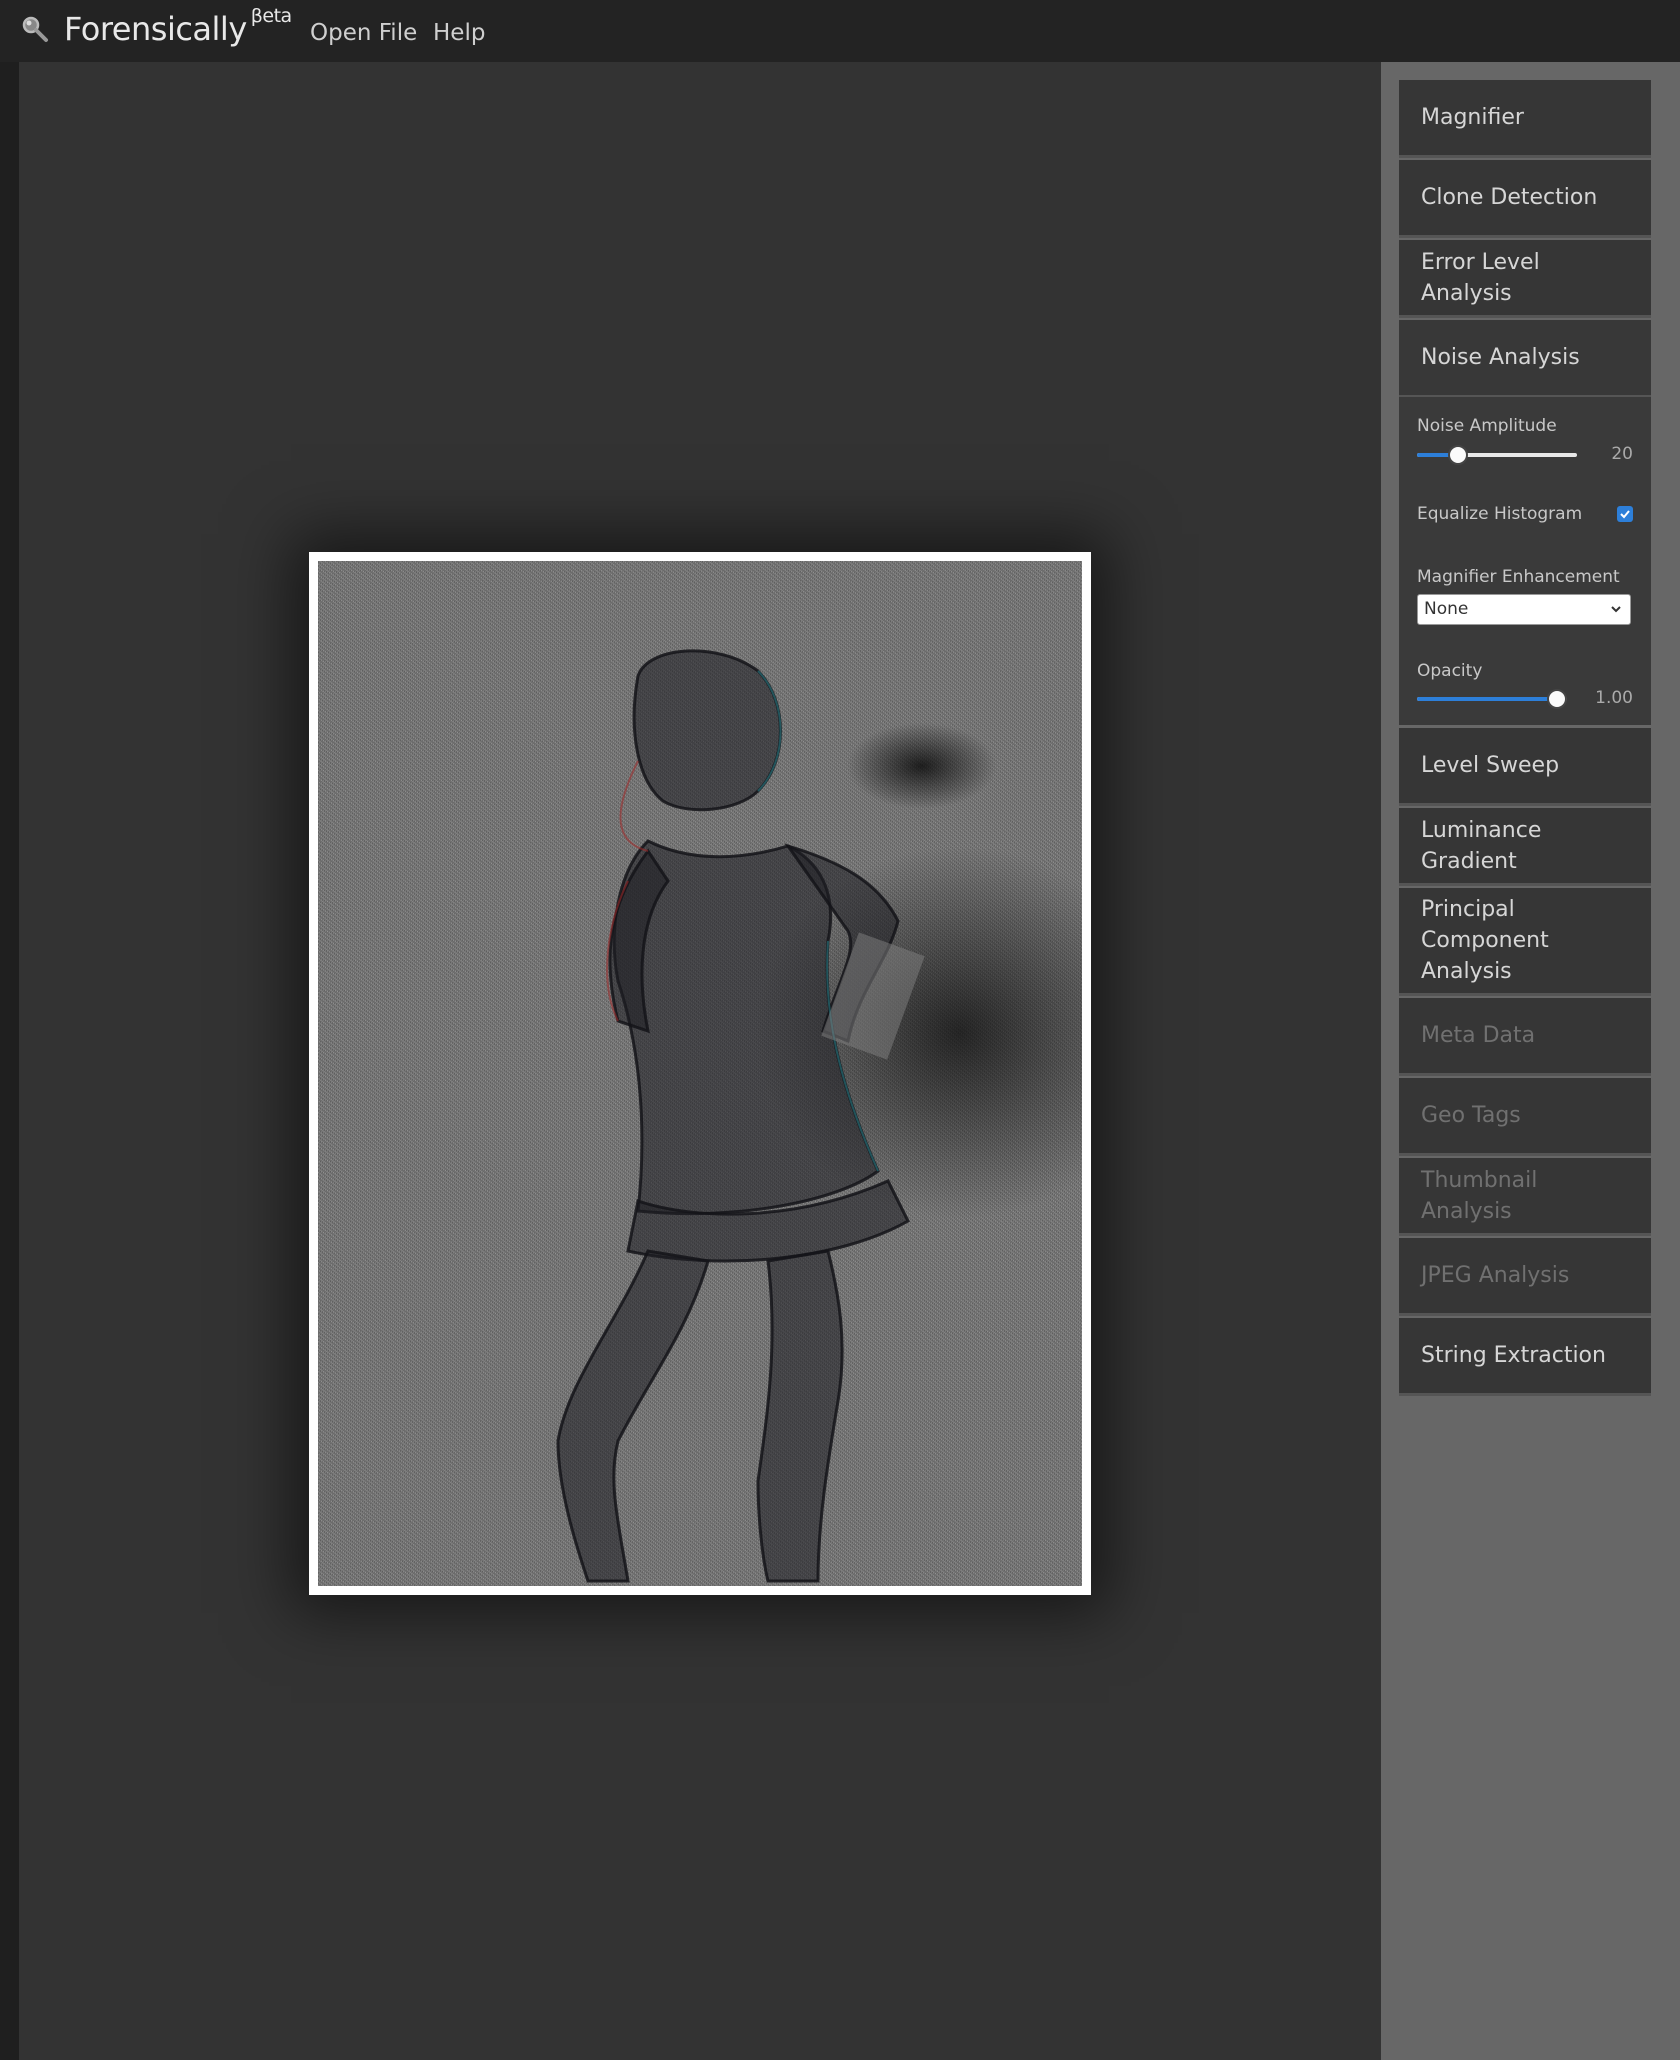  I want to click on tool-magnifier: Magnifier, so click(1525, 119).